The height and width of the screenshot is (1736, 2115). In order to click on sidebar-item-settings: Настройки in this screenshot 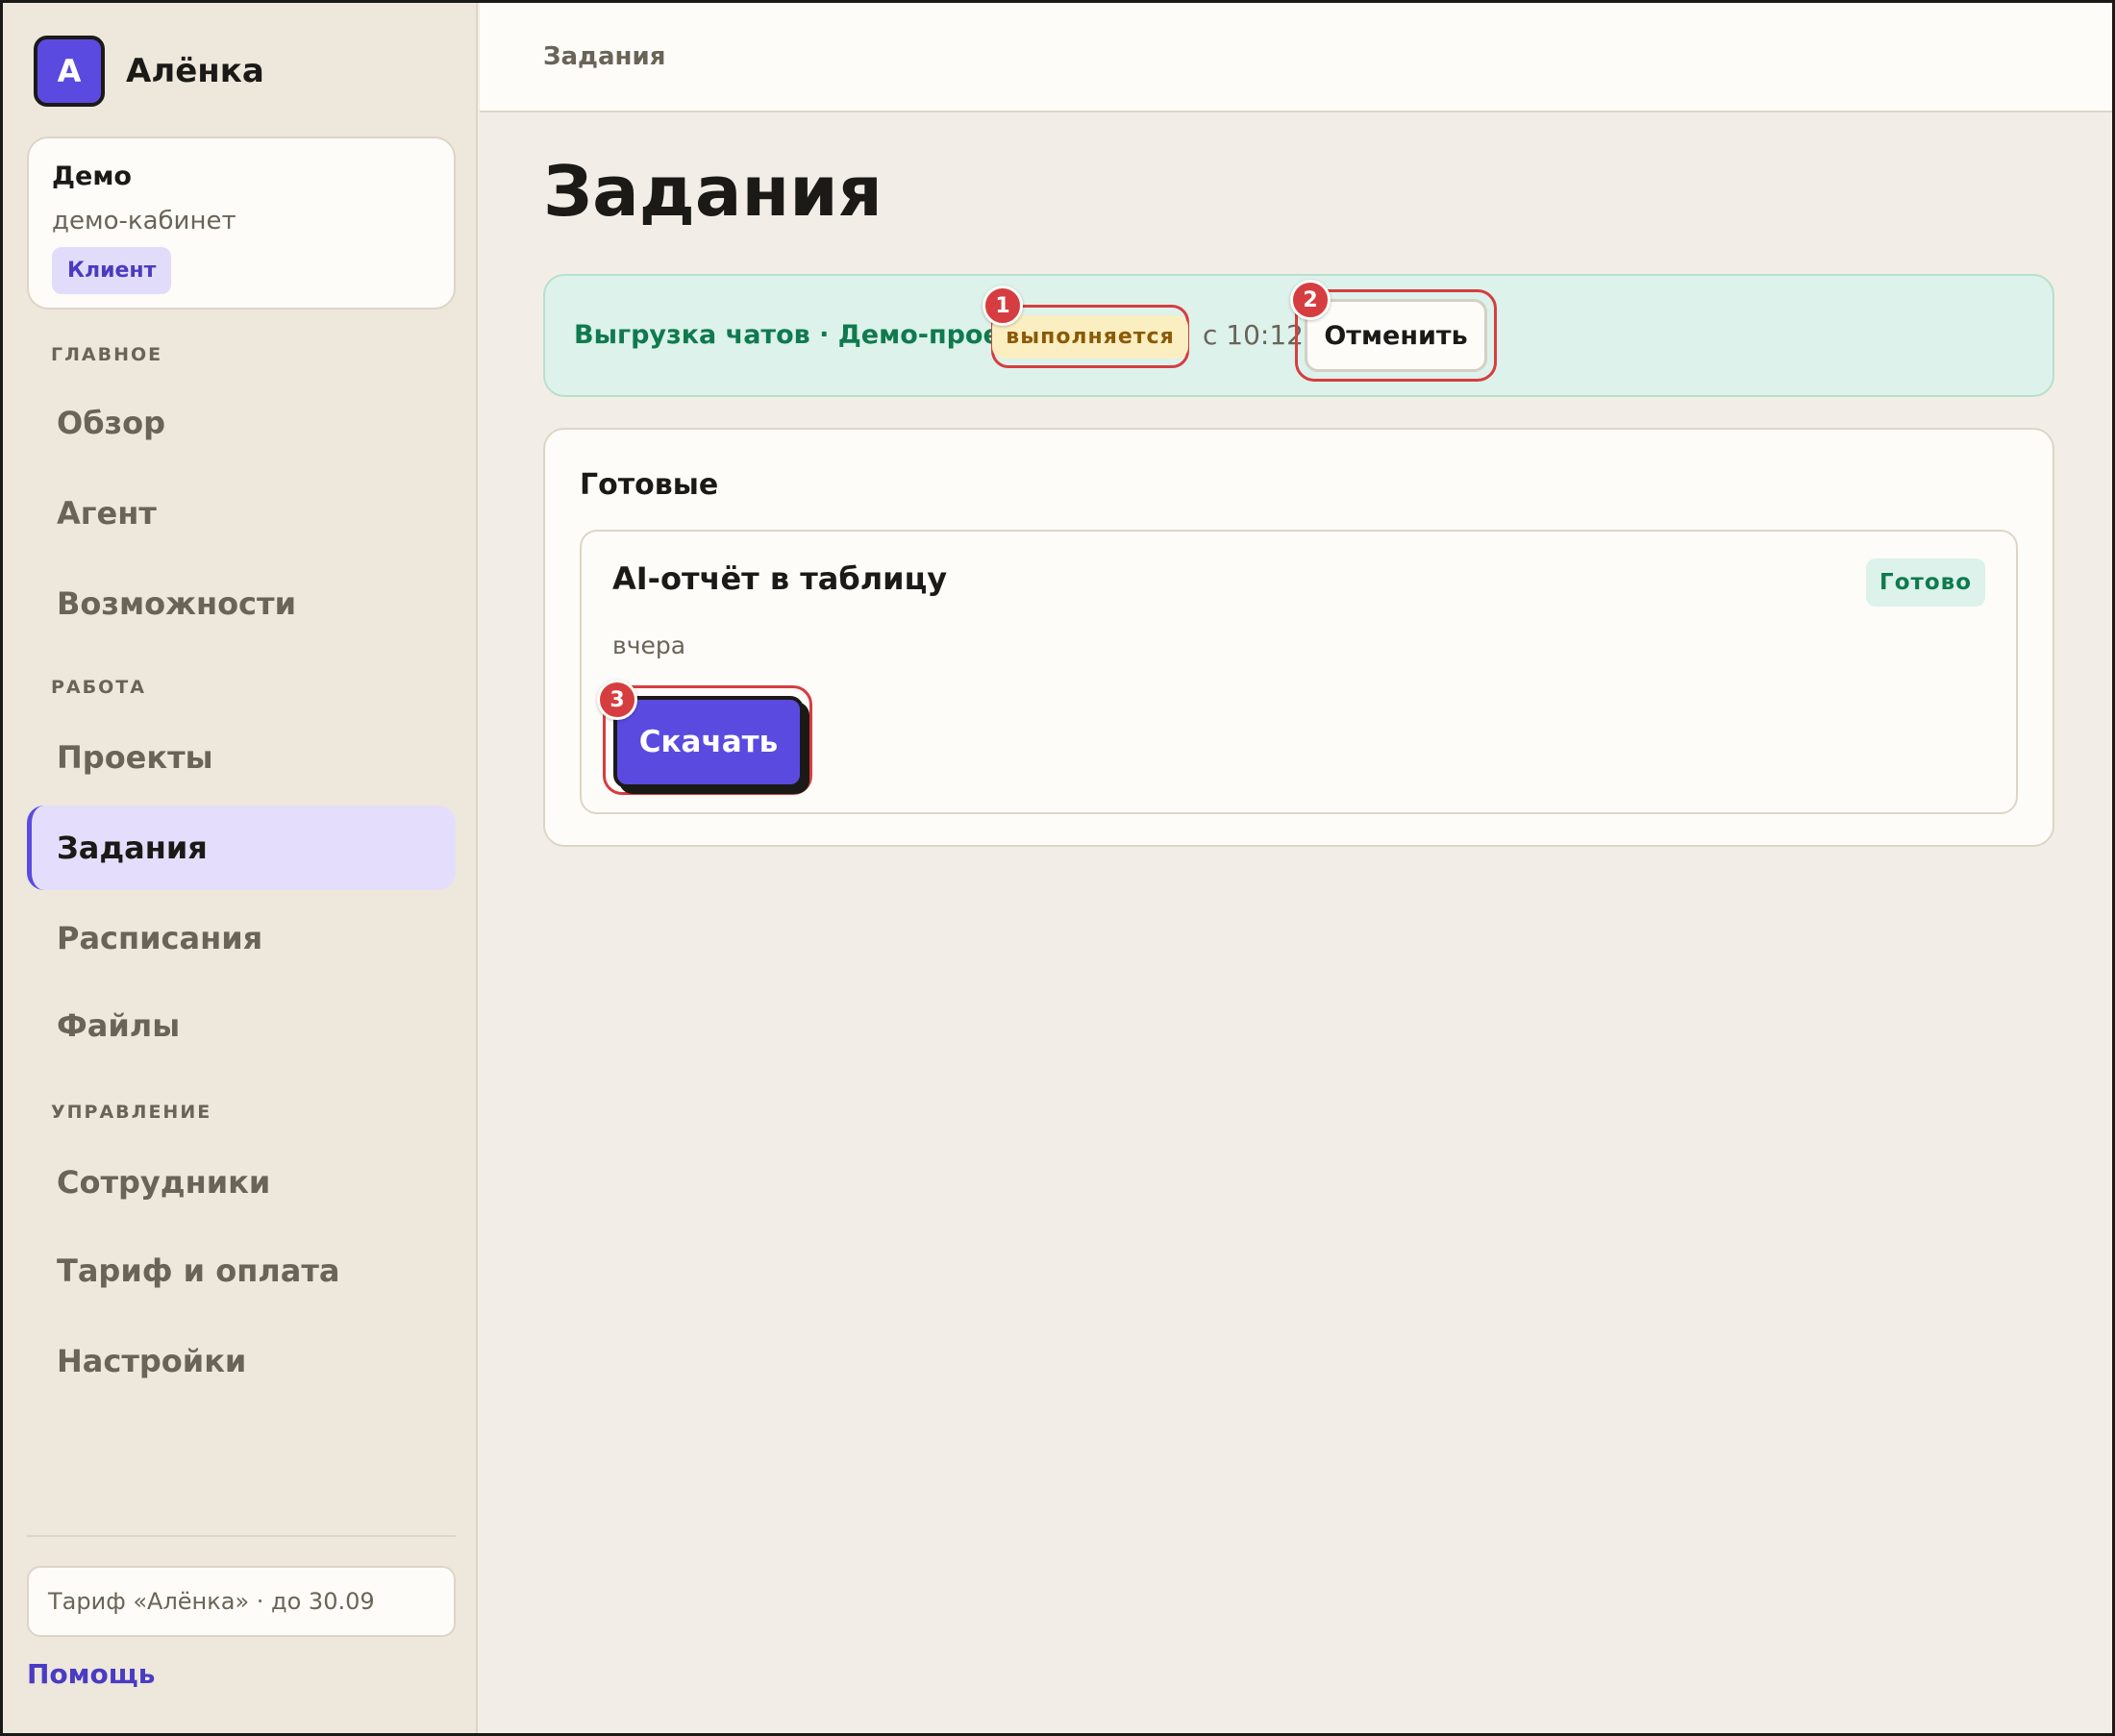, I will do `click(241, 1361)`.